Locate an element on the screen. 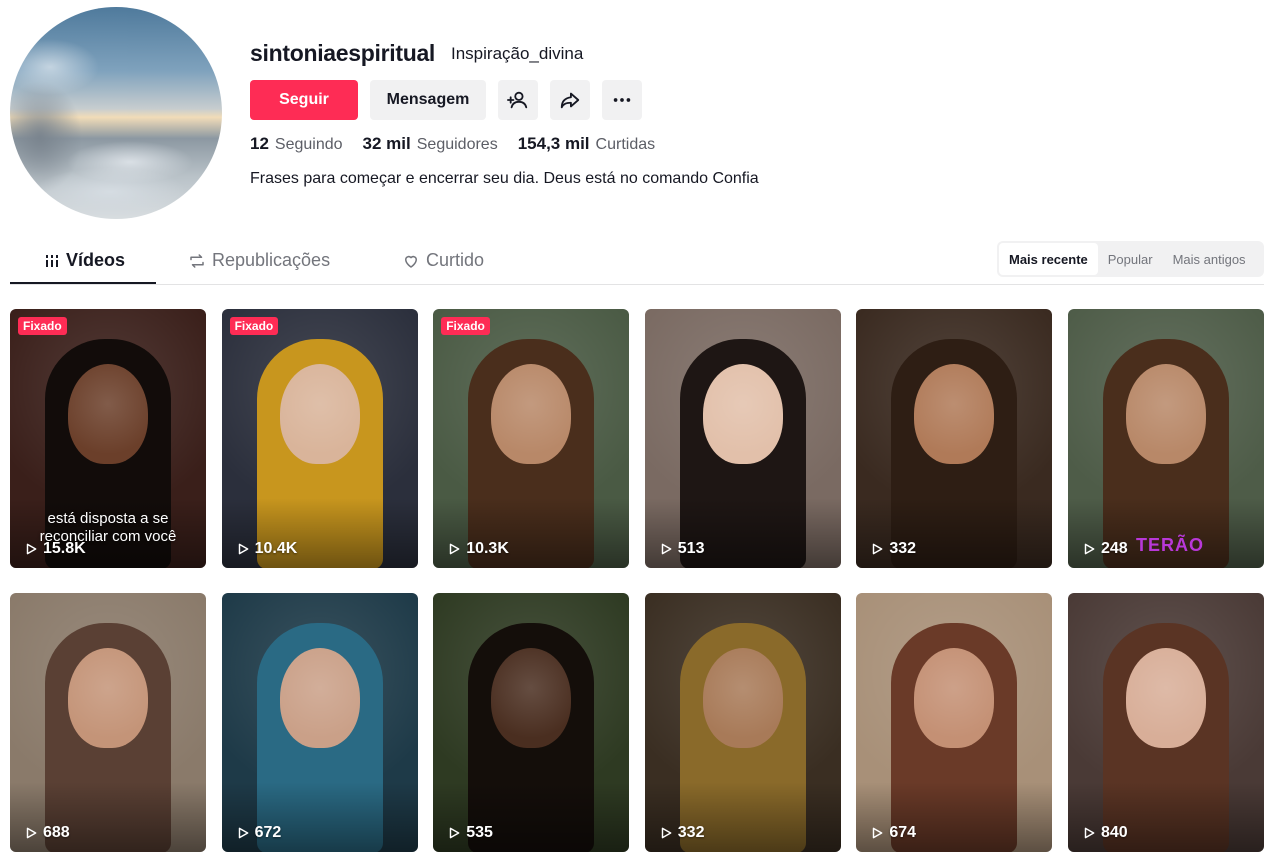 This screenshot has height=859, width=1279. tab-liked-label: Curtido is located at coordinates (455, 260).